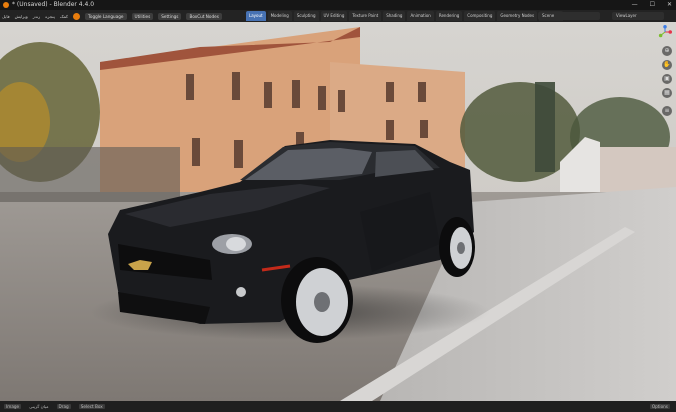 This screenshot has height=412, width=676. What do you see at coordinates (64, 16) in the screenshot?
I see `menu-item-help: کمک` at bounding box center [64, 16].